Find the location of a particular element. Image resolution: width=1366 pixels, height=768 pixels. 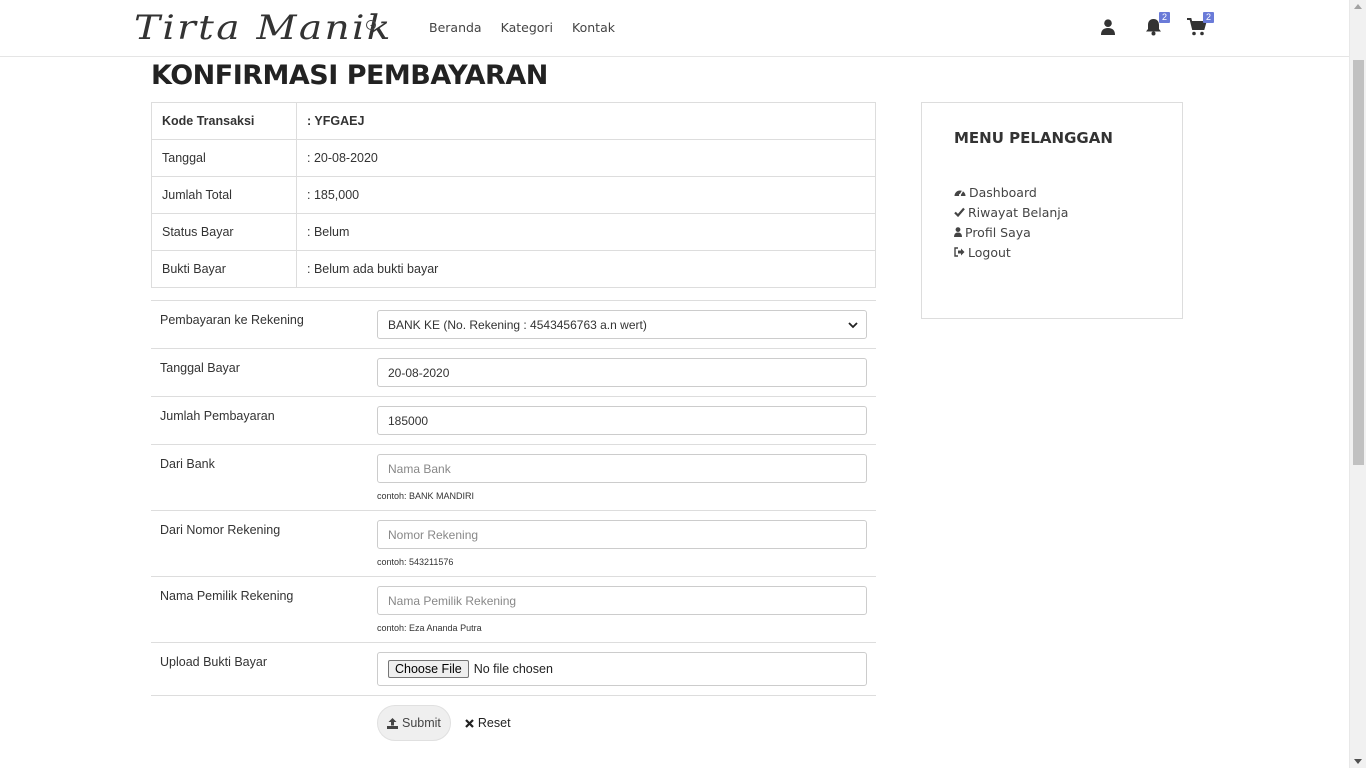

info-label: Tanggal is located at coordinates (224, 158).